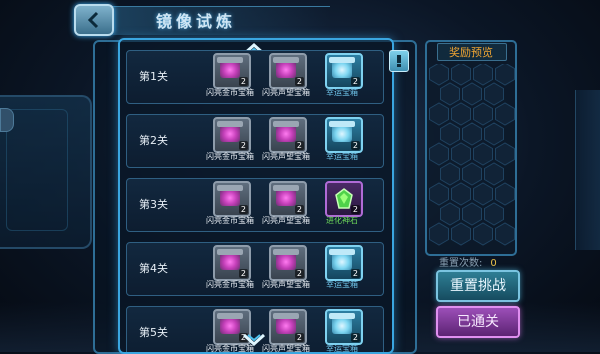 Image resolution: width=600 pixels, height=354 pixels. What do you see at coordinates (254, 340) in the screenshot?
I see `scroll-down-arrow-icon` at bounding box center [254, 340].